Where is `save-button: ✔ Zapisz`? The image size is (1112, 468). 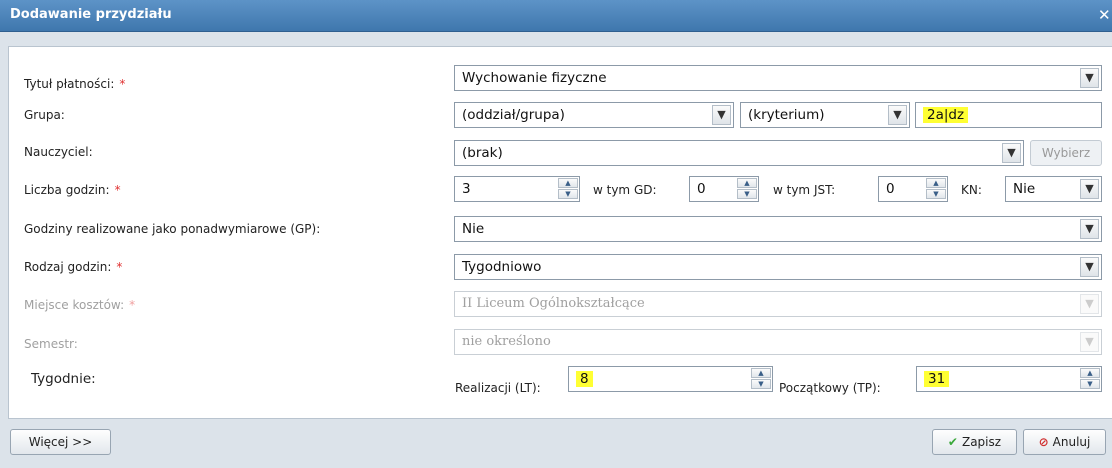 save-button: ✔ Zapisz is located at coordinates (974, 442).